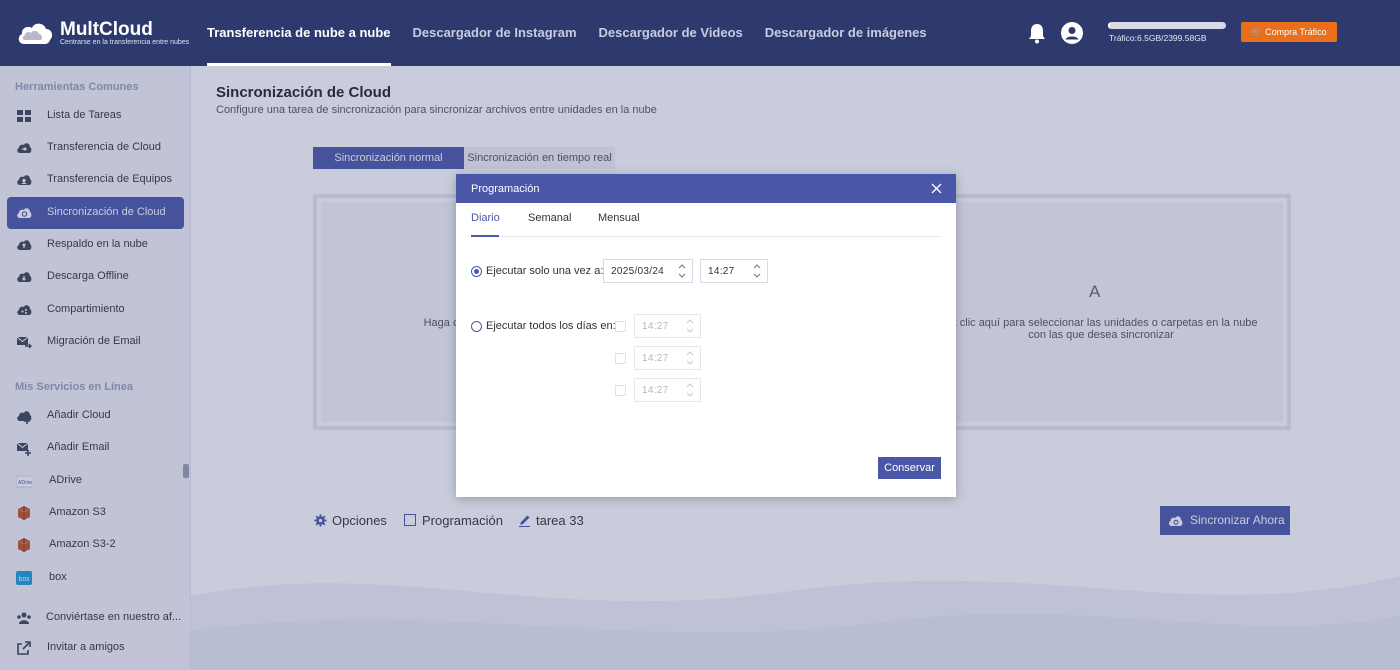 The image size is (1400, 670). I want to click on save-button: Conservar, so click(909, 468).